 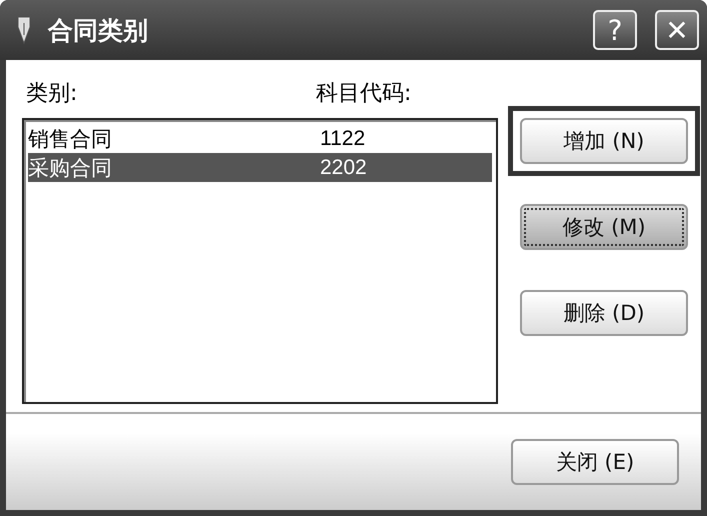 What do you see at coordinates (677, 30) in the screenshot?
I see `title-bar-button: ✕` at bounding box center [677, 30].